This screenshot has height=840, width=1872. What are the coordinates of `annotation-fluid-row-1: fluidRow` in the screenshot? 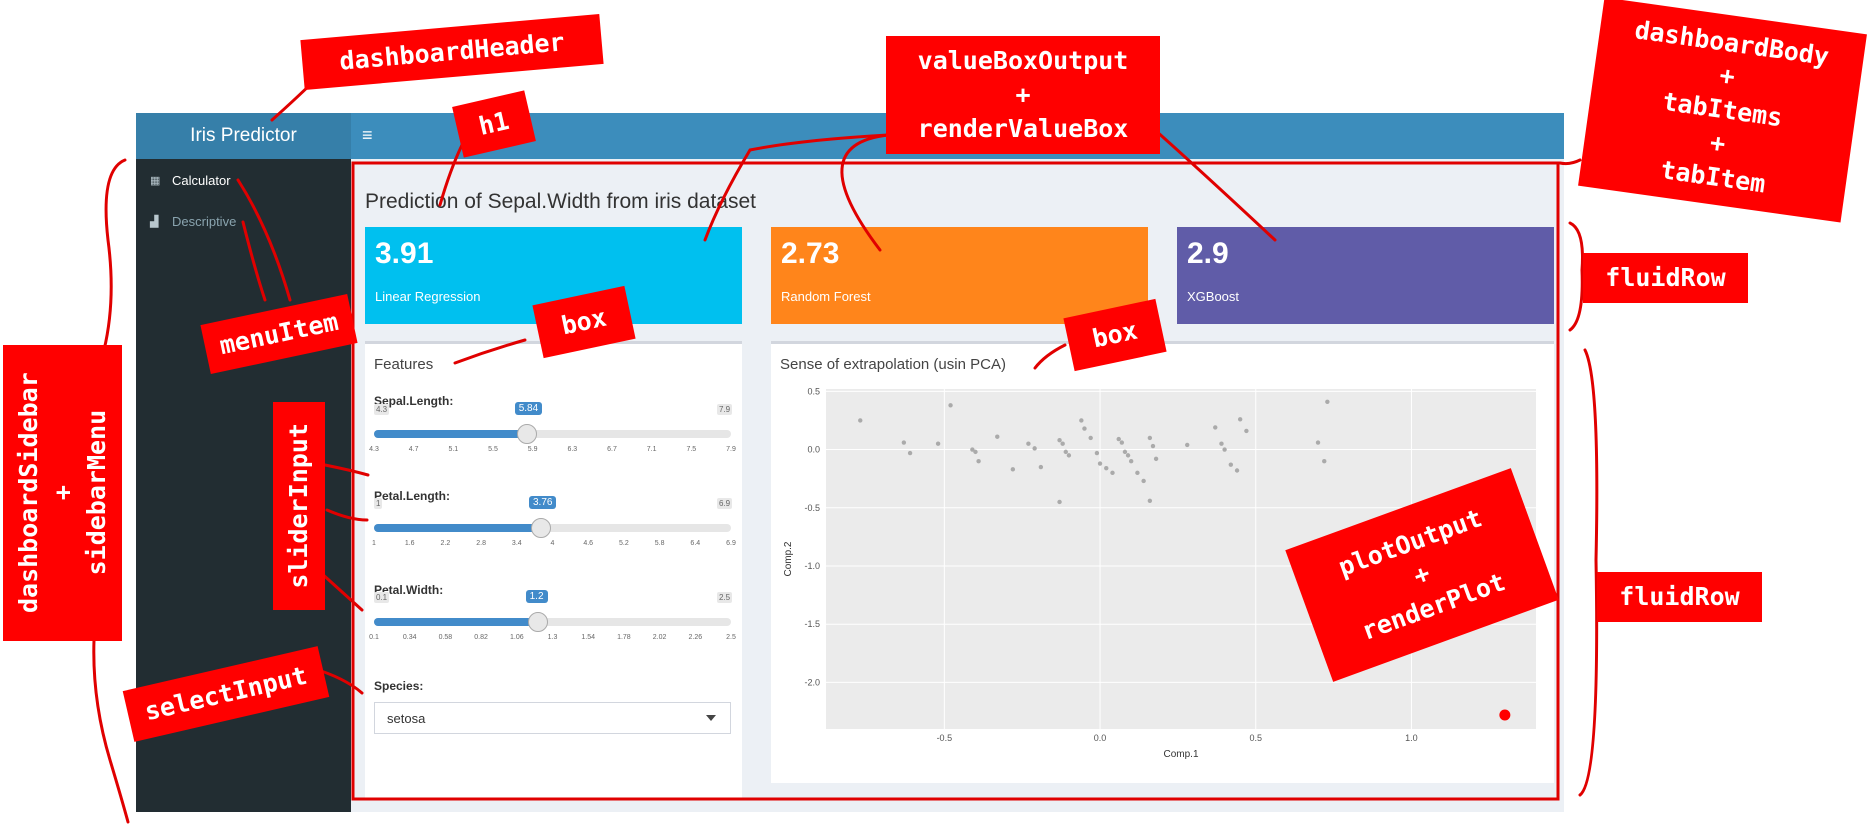 It's located at (1665, 278).